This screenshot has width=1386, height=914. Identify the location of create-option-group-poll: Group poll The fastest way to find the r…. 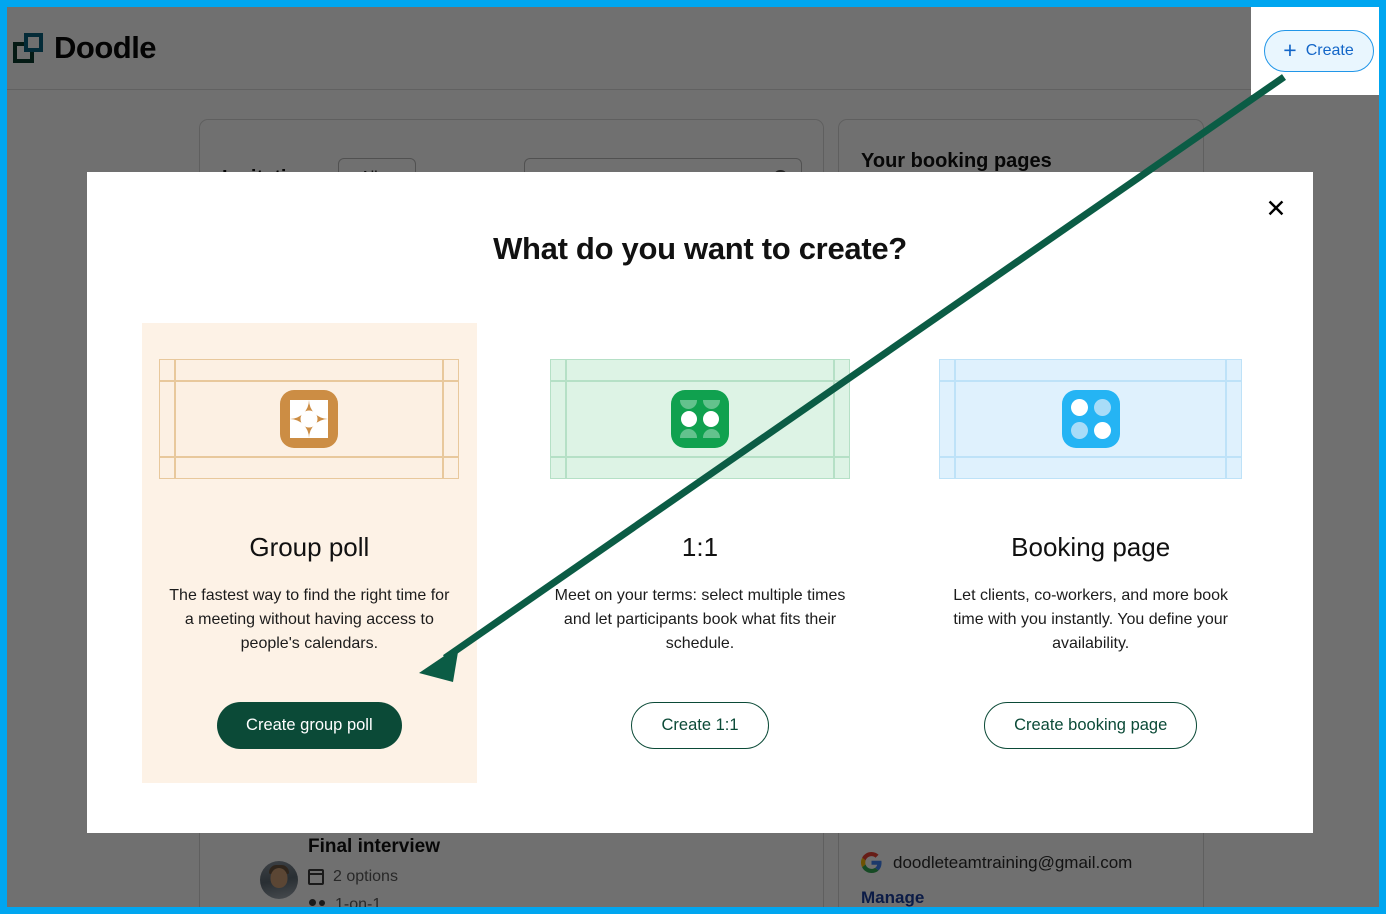
(309, 553).